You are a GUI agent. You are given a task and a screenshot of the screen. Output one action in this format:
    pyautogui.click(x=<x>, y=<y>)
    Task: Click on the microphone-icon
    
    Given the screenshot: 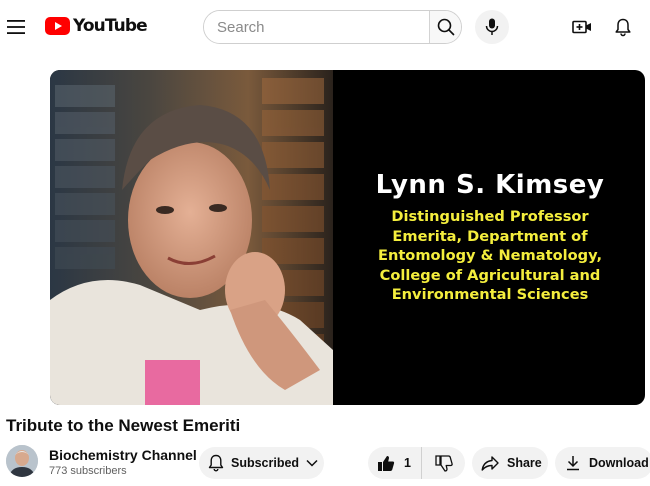 What is the action you would take?
    pyautogui.click(x=492, y=26)
    